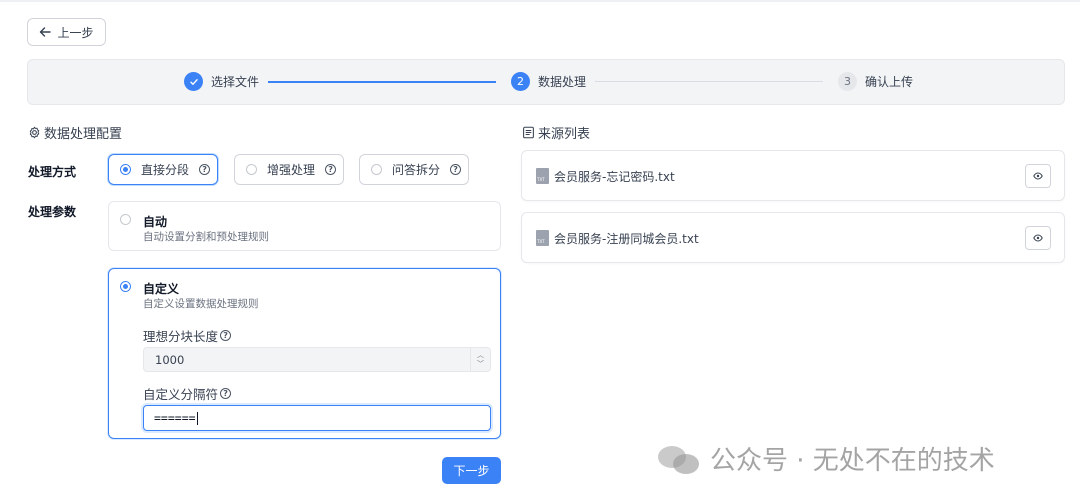 The image size is (1080, 503). I want to click on method-option-label: 直接分段, so click(165, 170).